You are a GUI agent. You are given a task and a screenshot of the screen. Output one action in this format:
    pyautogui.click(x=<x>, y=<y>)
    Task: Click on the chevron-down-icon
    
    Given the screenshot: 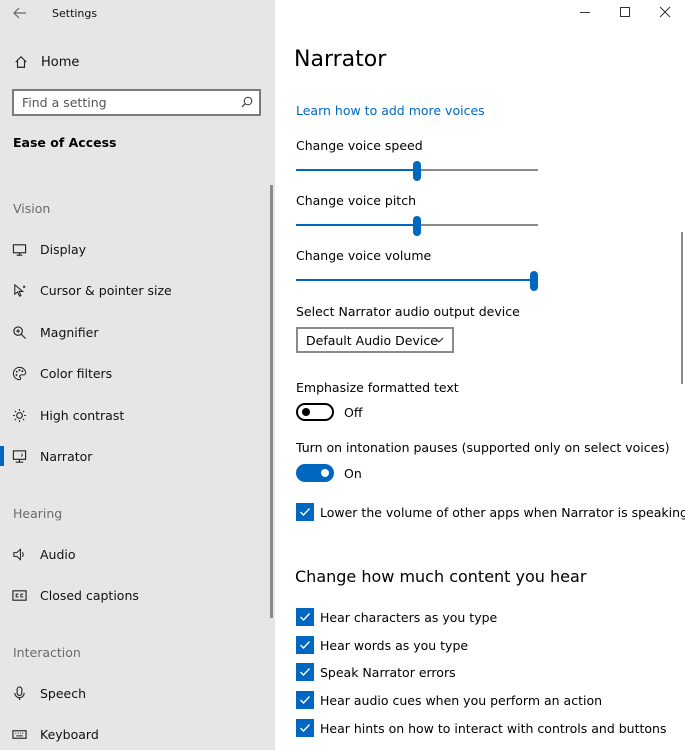 What is the action you would take?
    pyautogui.click(x=439, y=340)
    